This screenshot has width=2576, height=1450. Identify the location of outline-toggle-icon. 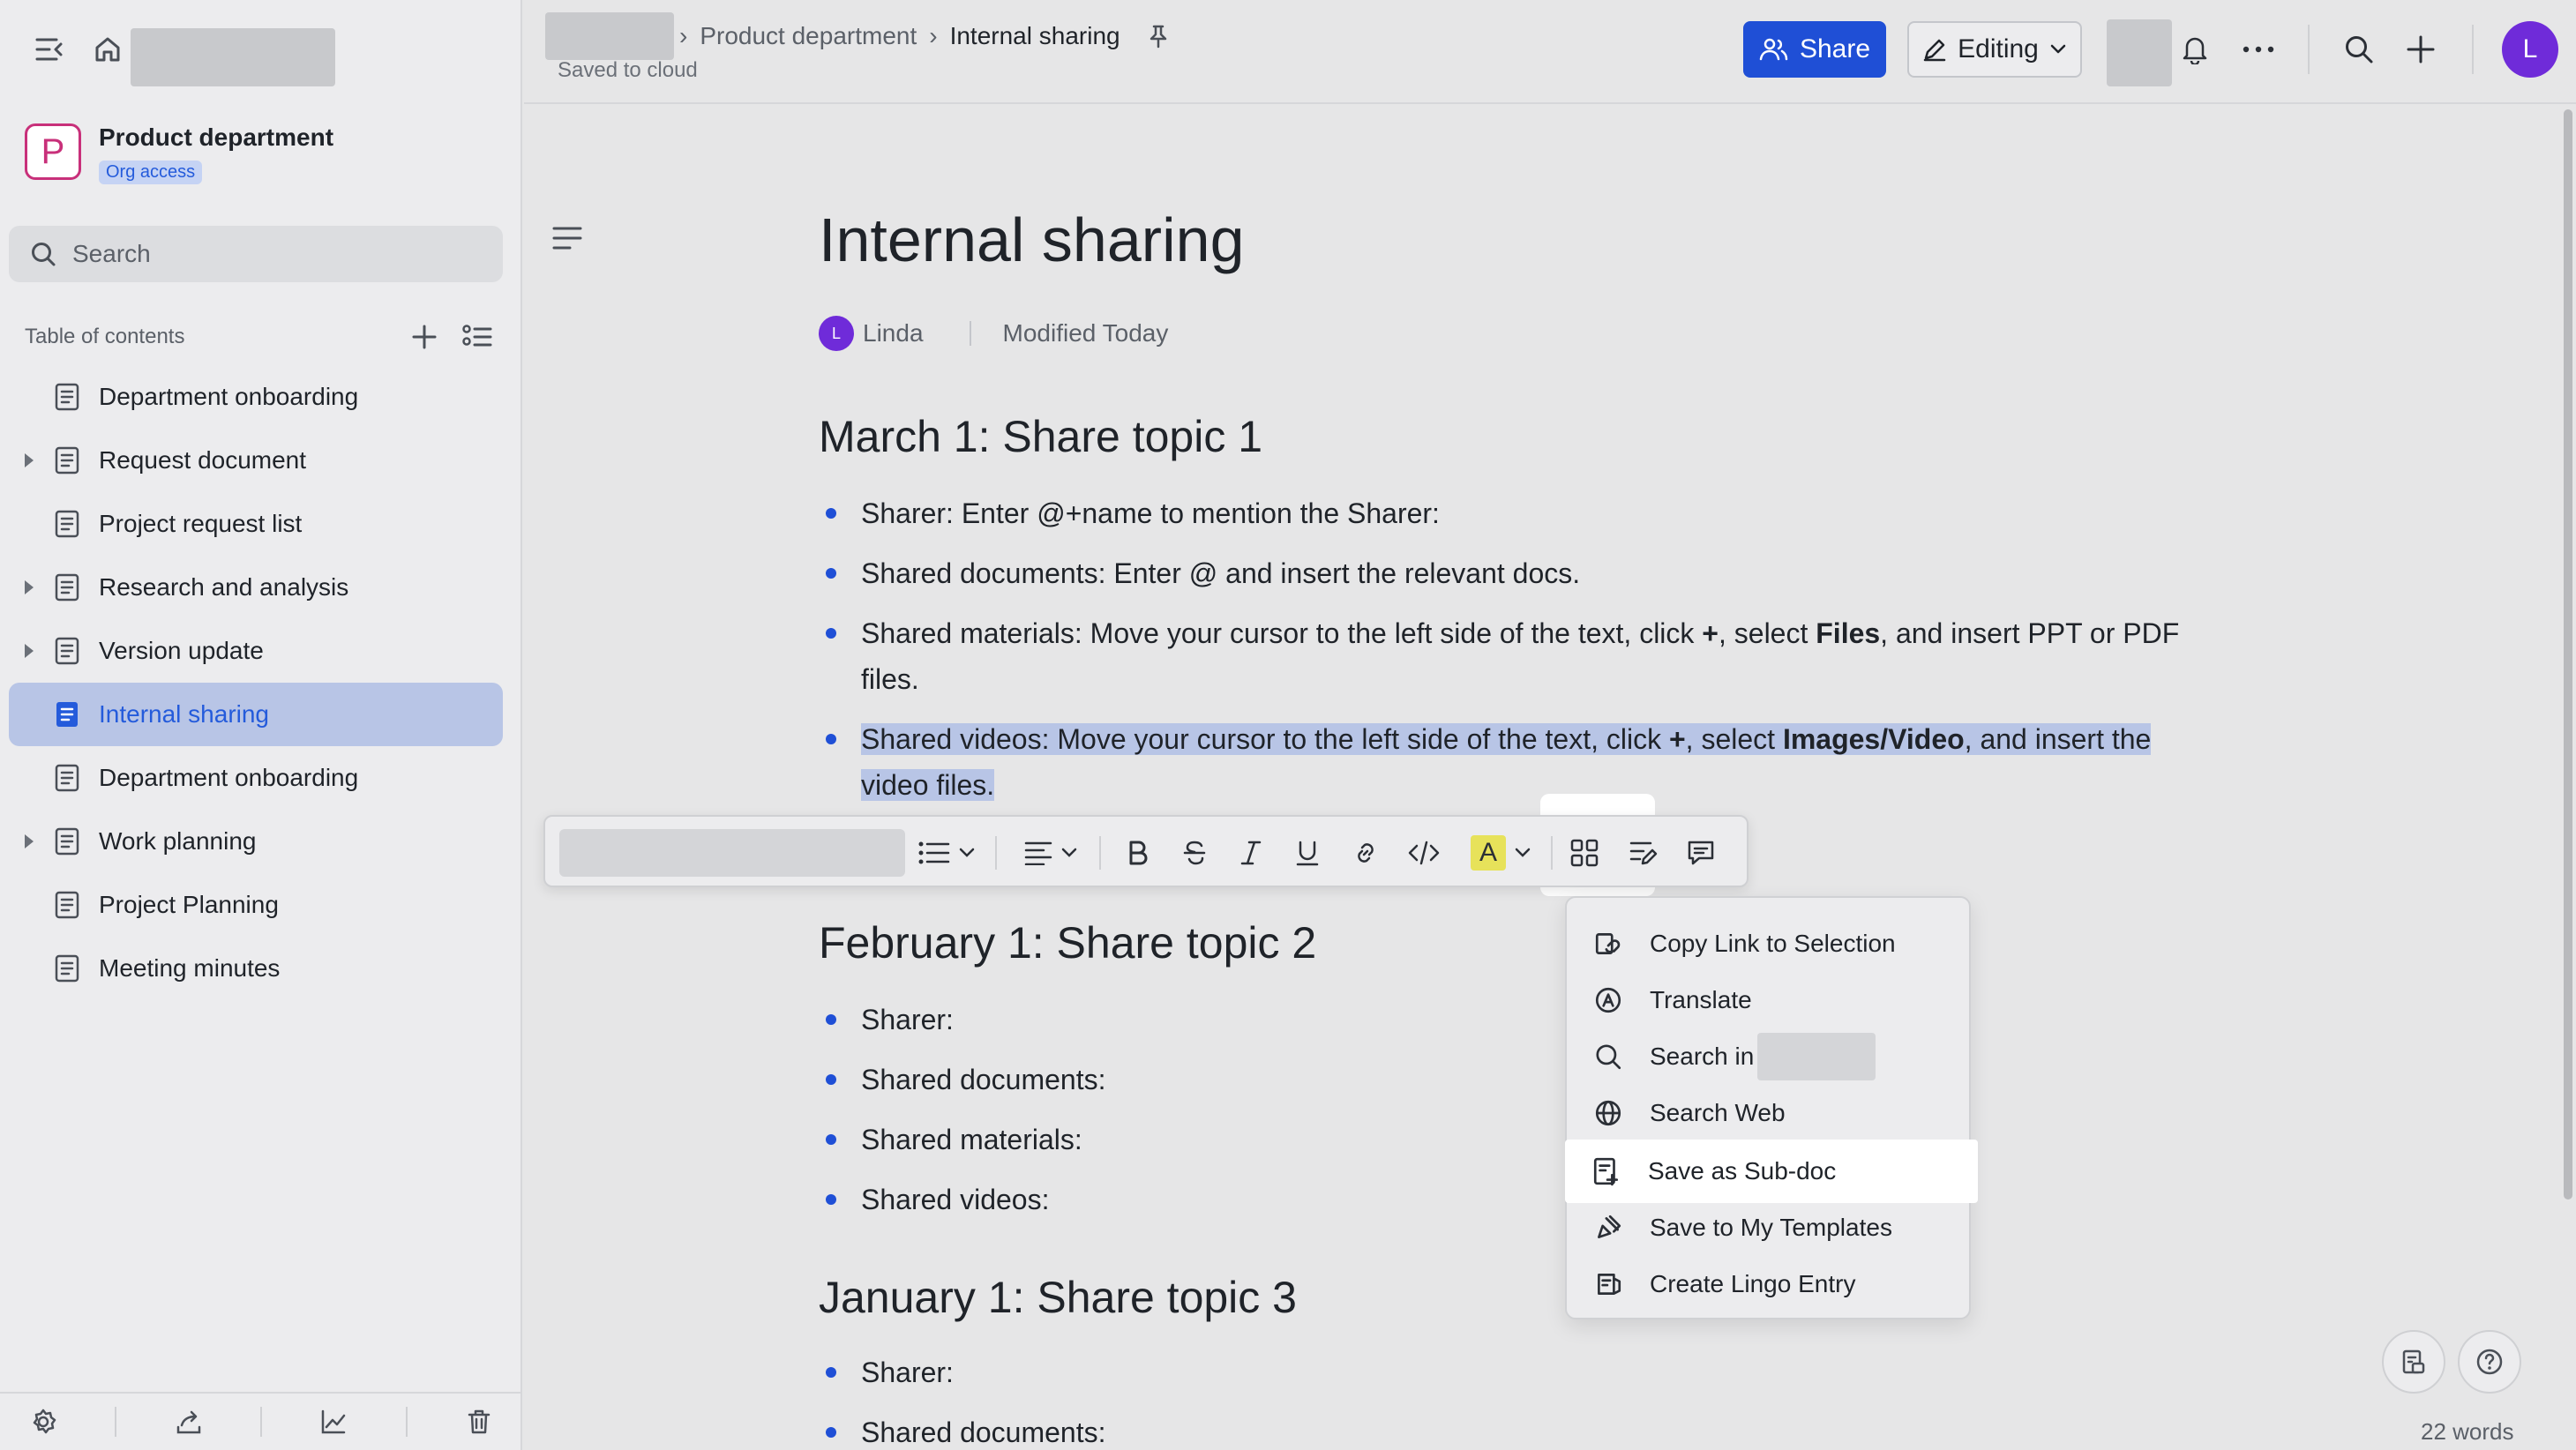
(567, 240).